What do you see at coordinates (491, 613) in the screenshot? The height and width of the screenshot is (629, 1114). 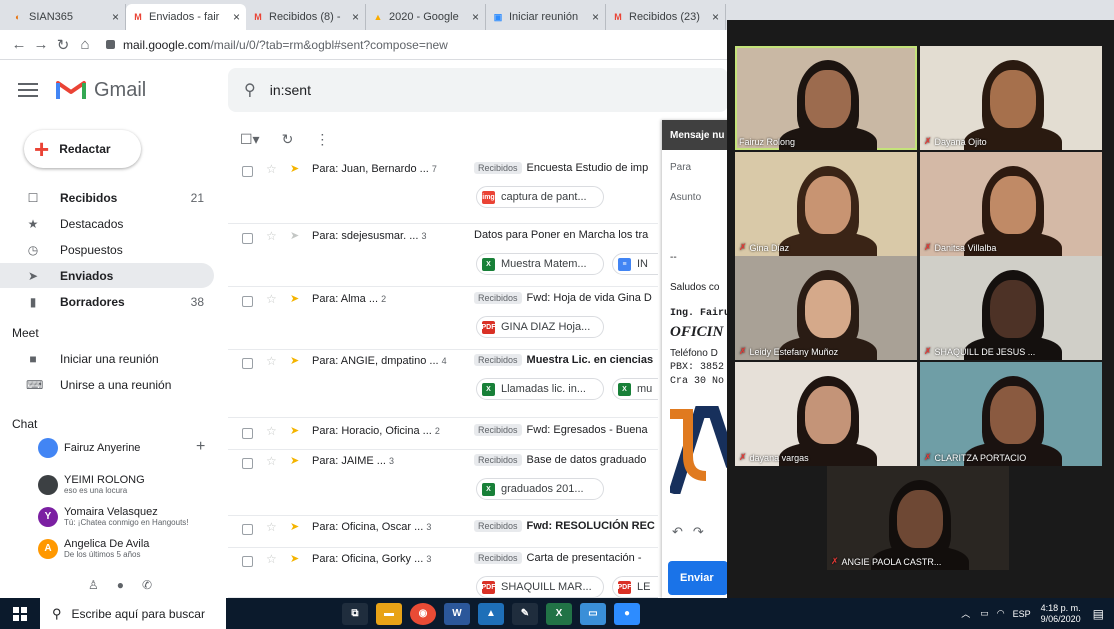 I see `photos-icon: ▲` at bounding box center [491, 613].